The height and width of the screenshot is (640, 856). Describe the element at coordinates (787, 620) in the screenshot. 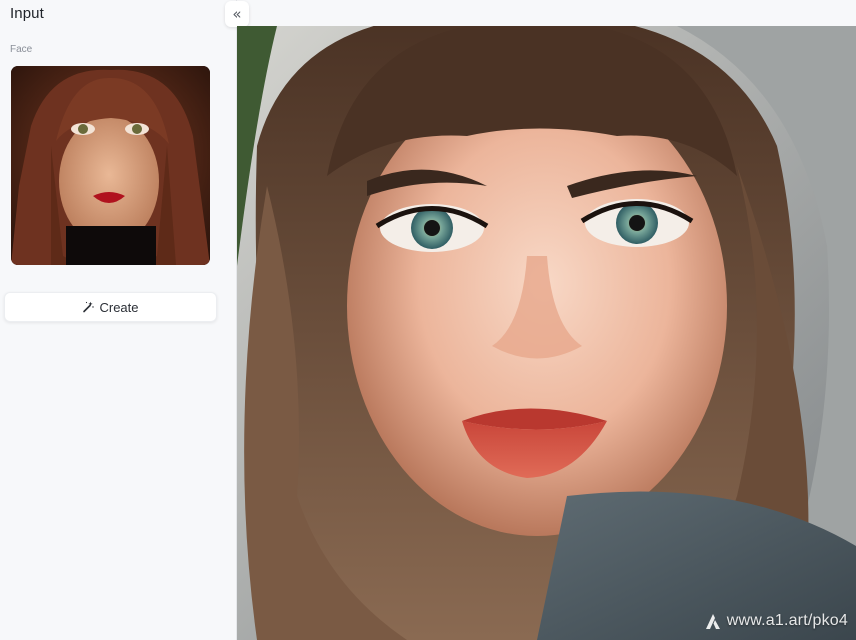

I see `watermark-text: www.a1.art/pko4` at that location.